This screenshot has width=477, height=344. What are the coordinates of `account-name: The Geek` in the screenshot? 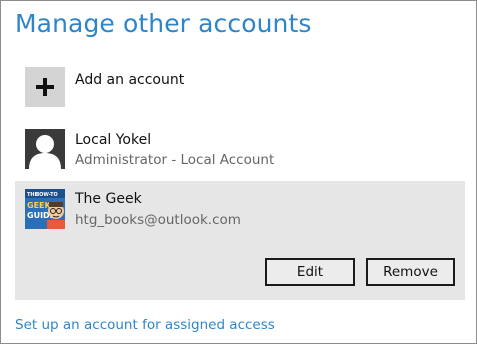 It's located at (108, 199).